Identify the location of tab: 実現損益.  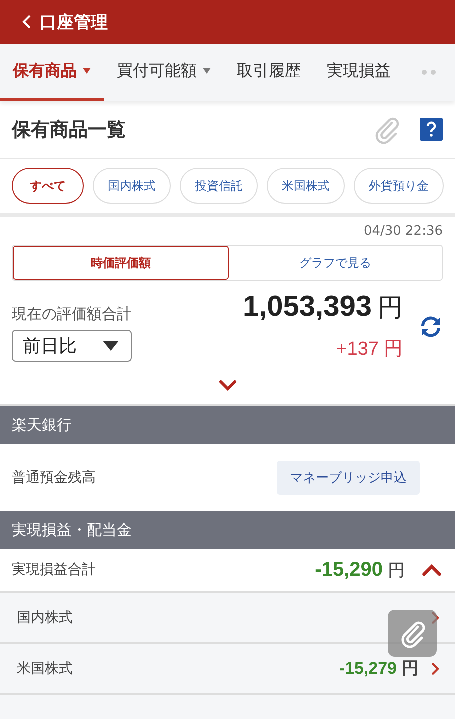
(359, 72).